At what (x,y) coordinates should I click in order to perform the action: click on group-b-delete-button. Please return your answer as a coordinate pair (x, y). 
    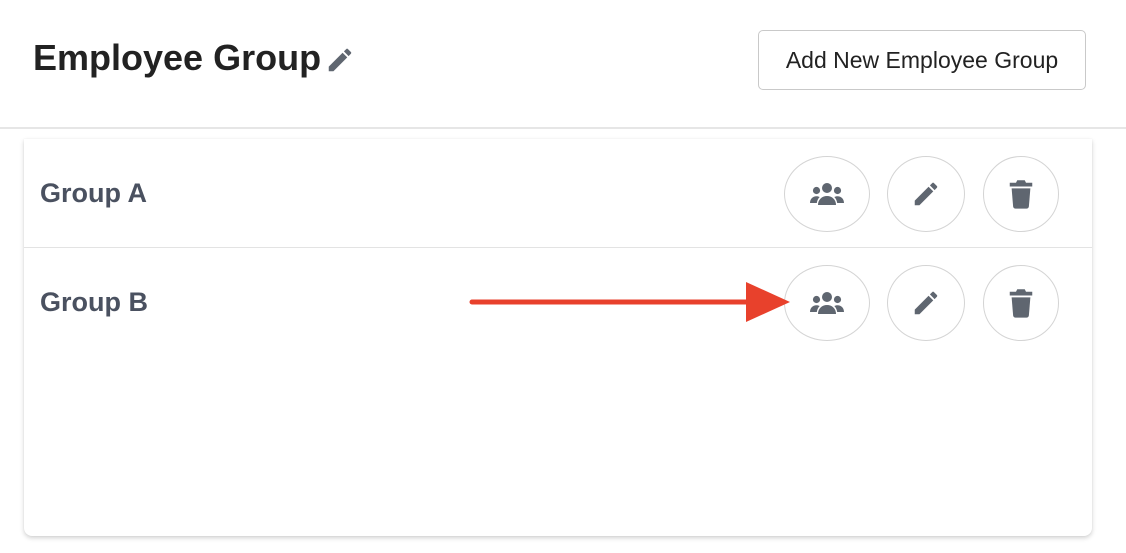
    Looking at the image, I should click on (1021, 303).